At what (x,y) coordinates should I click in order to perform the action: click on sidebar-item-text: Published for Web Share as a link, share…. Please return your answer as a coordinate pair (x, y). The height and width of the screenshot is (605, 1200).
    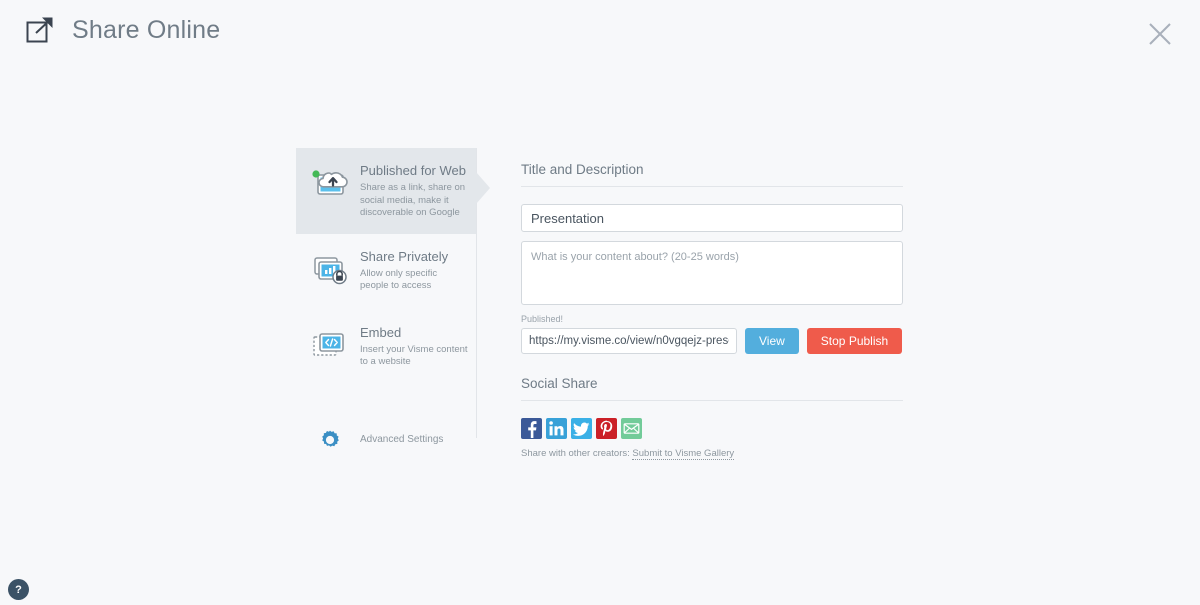
    Looking at the image, I should click on (412, 190).